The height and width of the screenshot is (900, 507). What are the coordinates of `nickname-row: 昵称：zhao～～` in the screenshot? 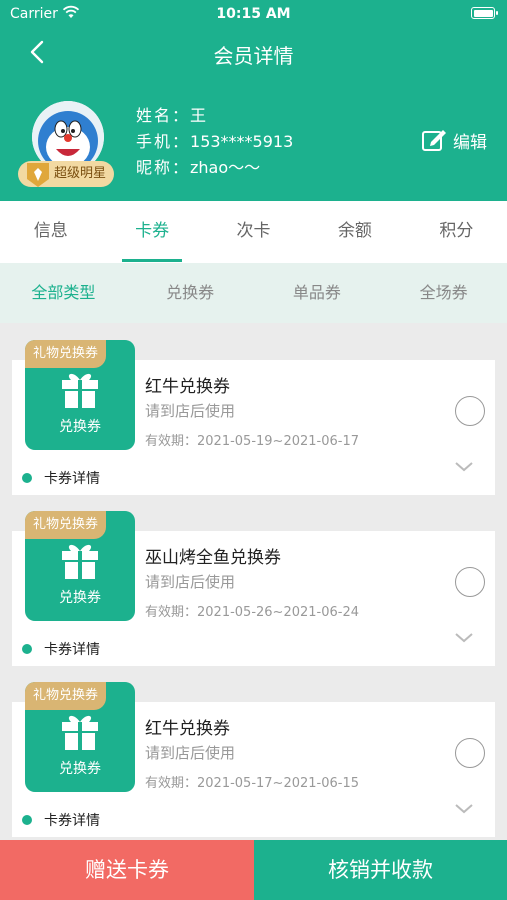 It's located at (214, 168).